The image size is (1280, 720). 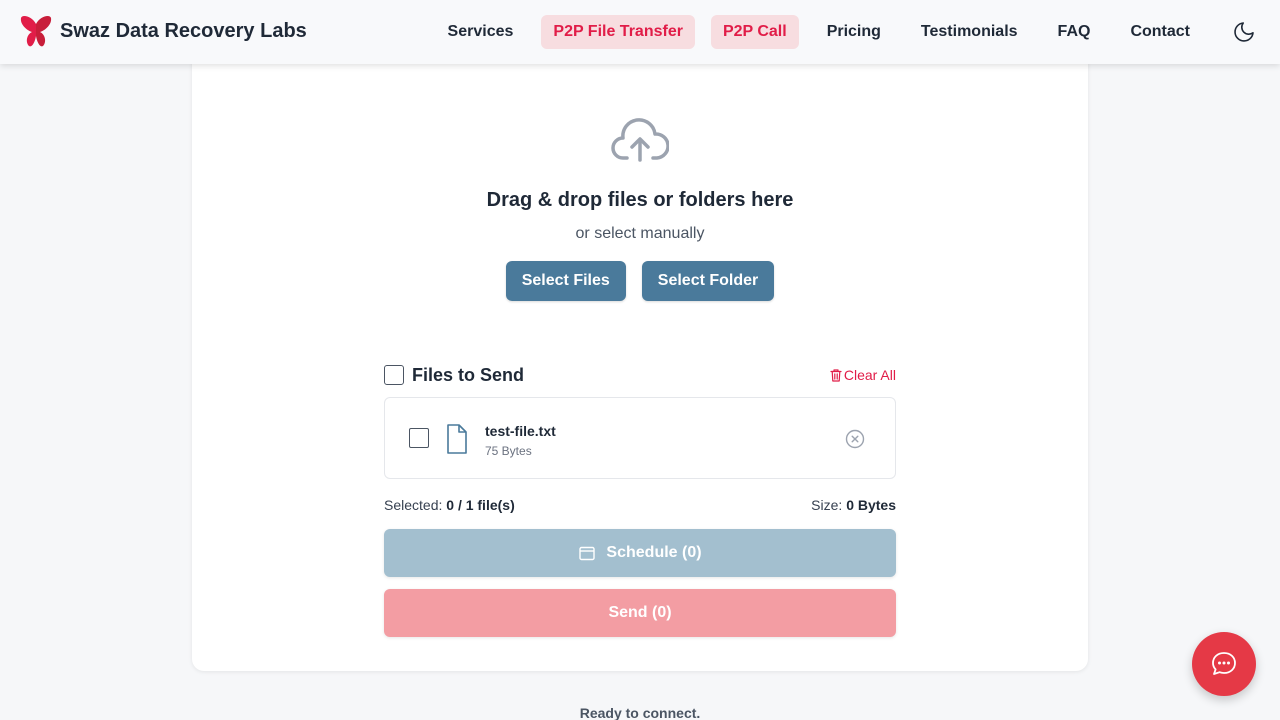 I want to click on nav-services: Services, so click(x=481, y=32).